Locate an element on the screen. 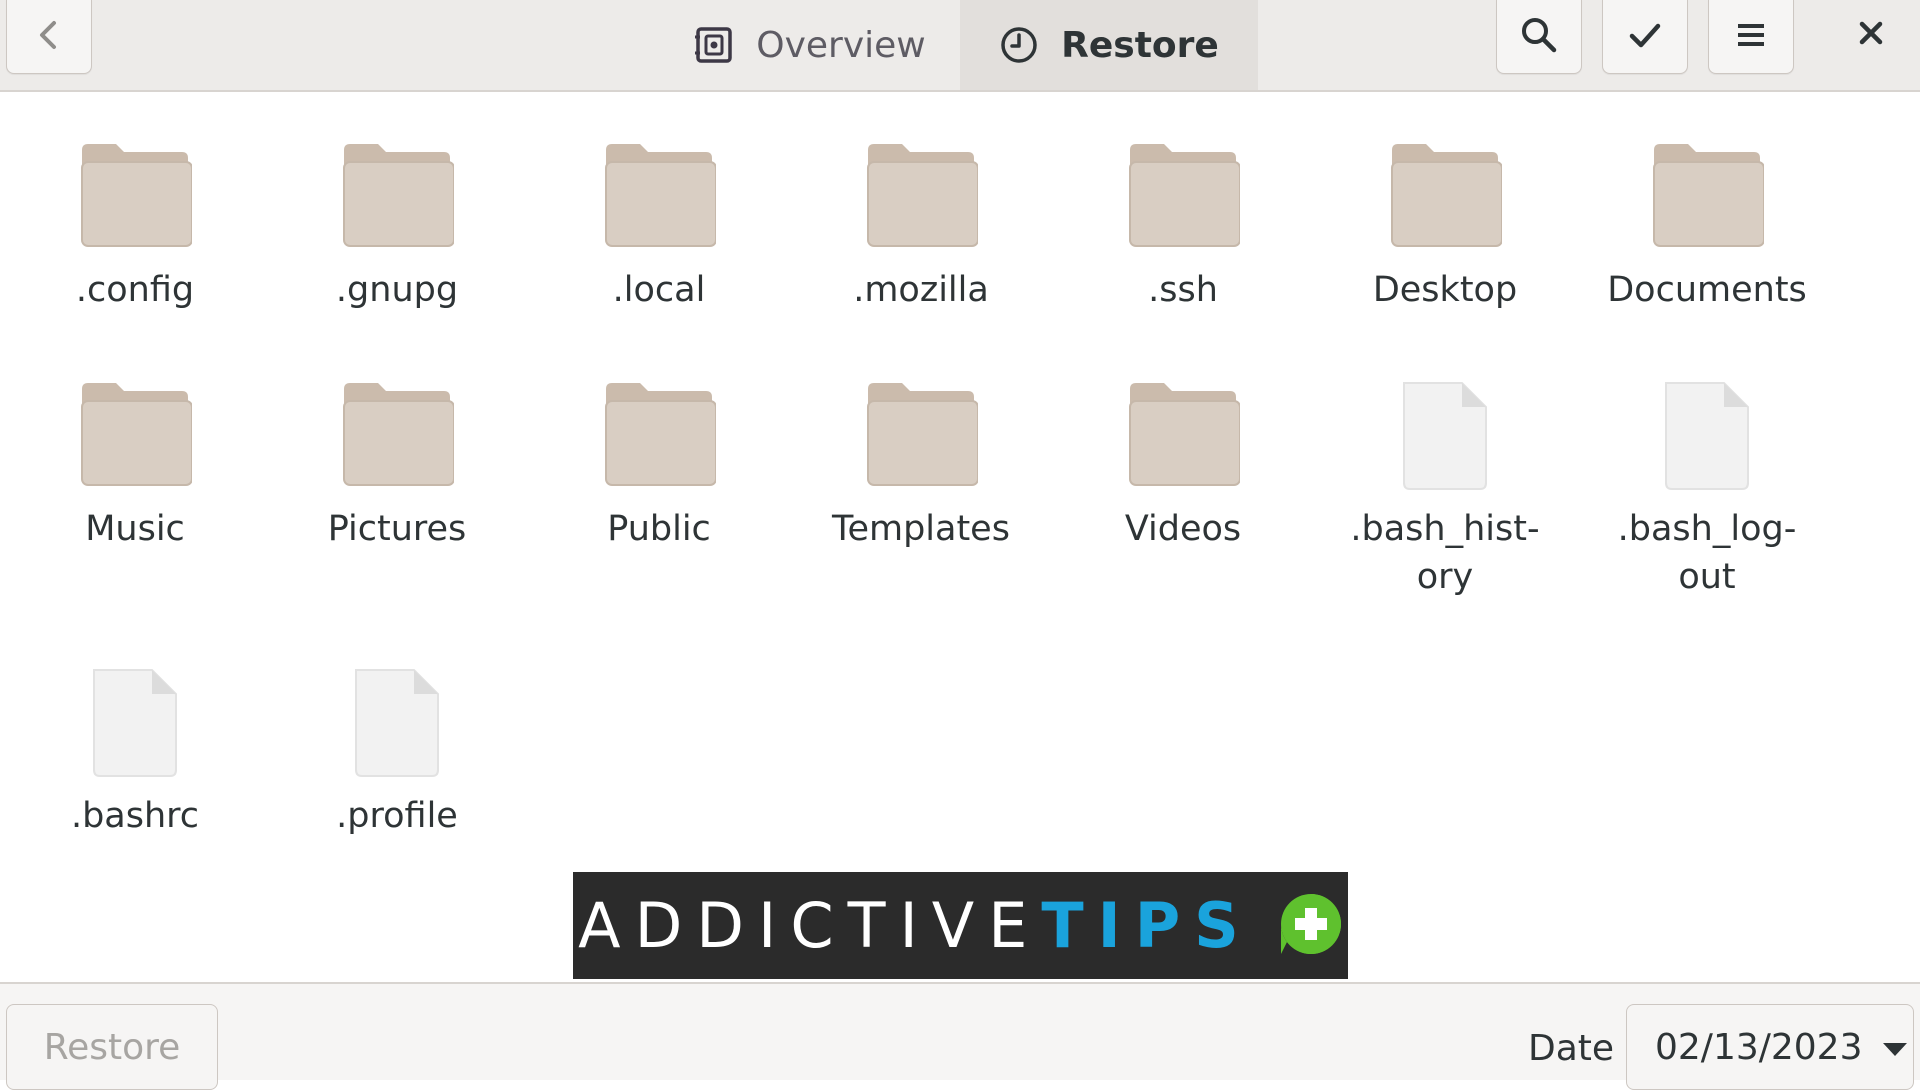 The width and height of the screenshot is (1920, 1090). item-label: .profile is located at coordinates (397, 816).